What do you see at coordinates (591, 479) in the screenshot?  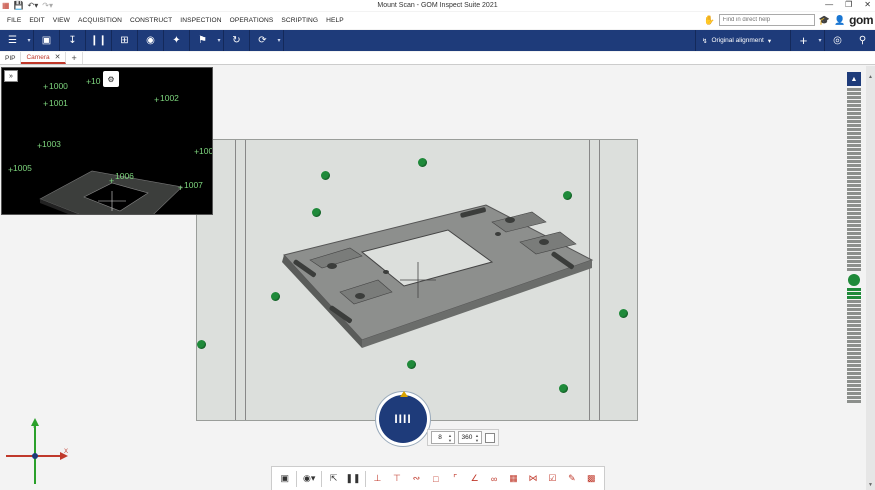 I see `settings-icon: ▩` at bounding box center [591, 479].